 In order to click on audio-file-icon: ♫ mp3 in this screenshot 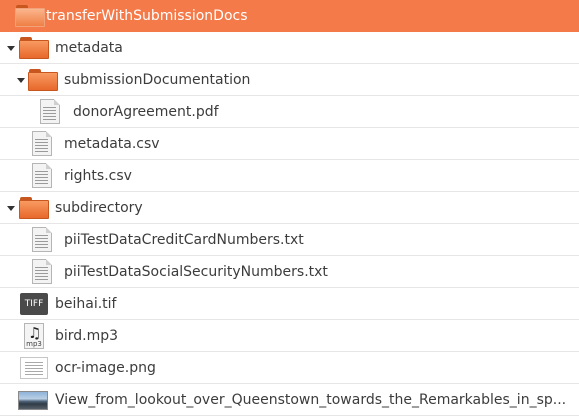, I will do `click(34, 336)`.